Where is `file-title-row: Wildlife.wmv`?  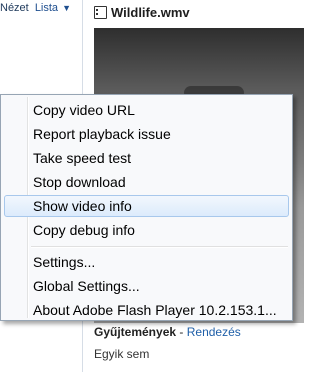 file-title-row: Wildlife.wmv is located at coordinates (142, 12).